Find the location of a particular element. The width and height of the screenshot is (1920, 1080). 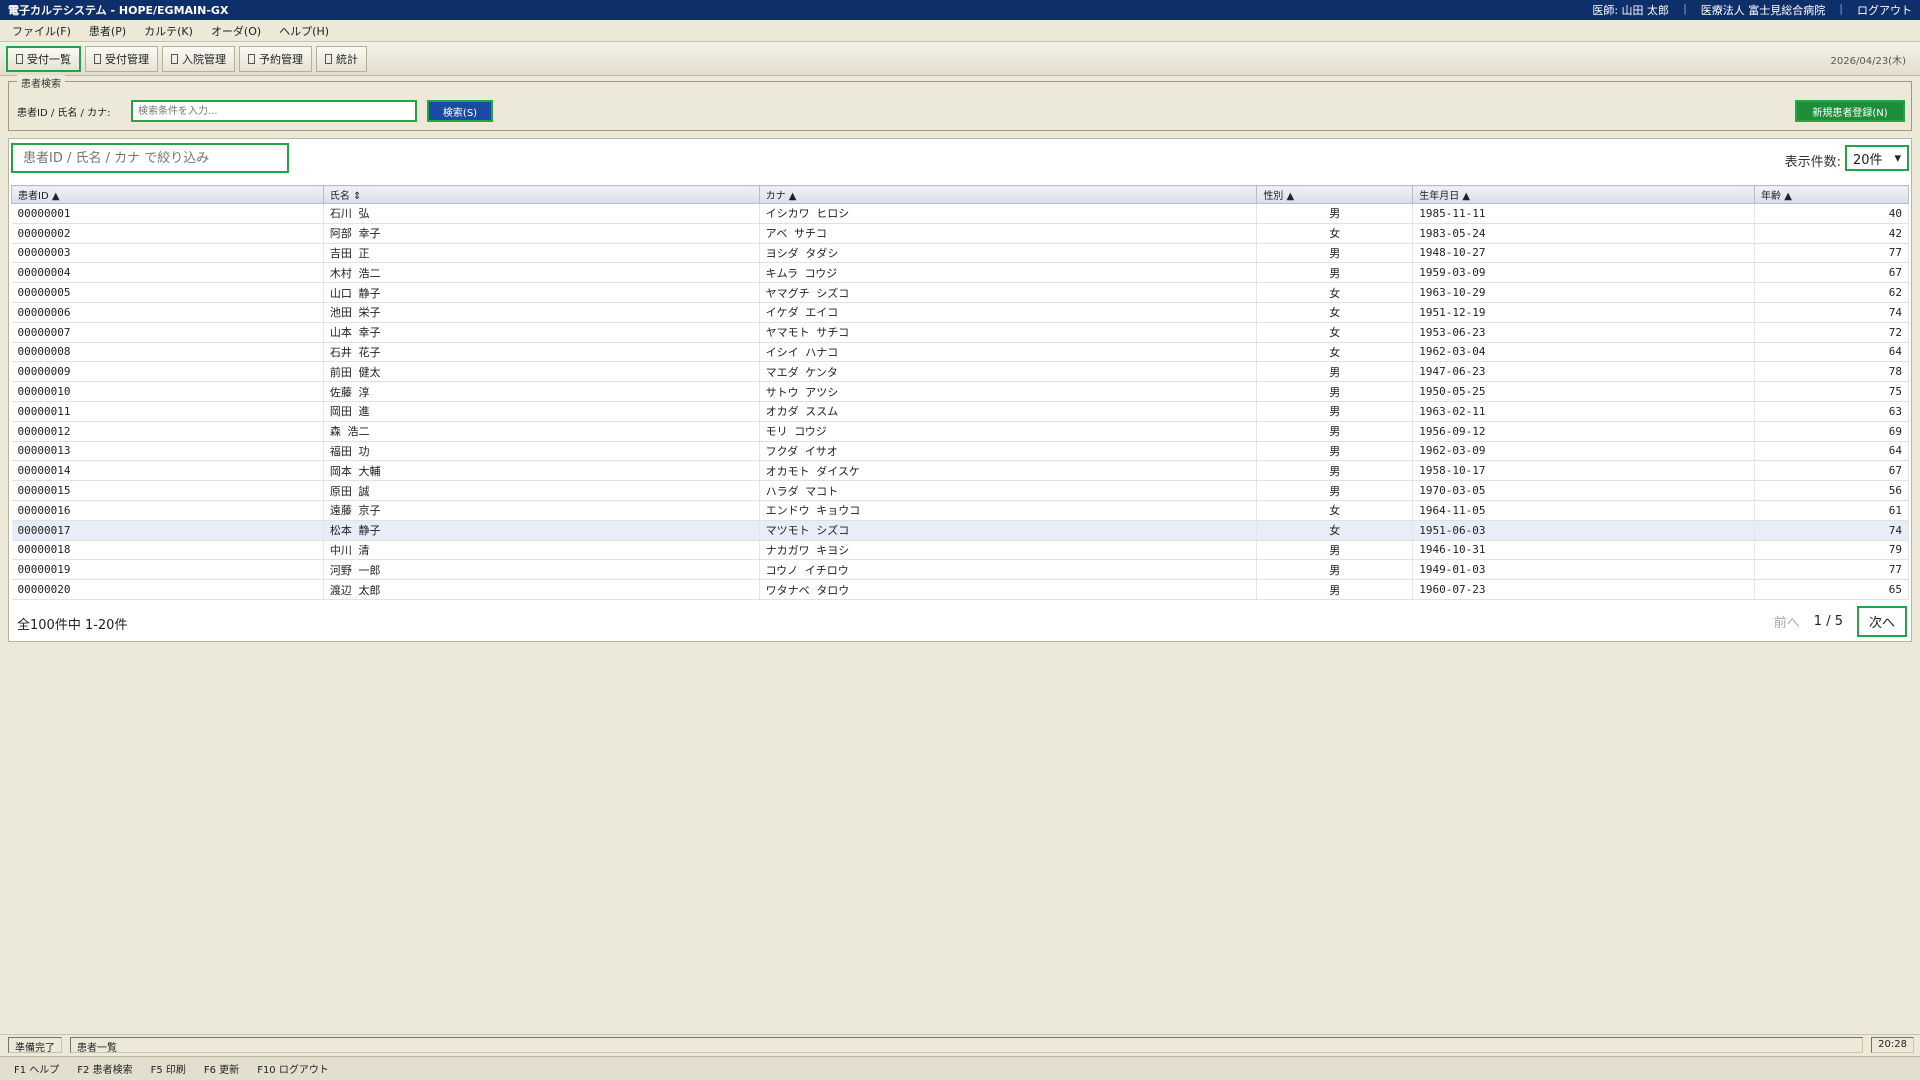

menu-patient: 患者(P) is located at coordinates (110, 31).